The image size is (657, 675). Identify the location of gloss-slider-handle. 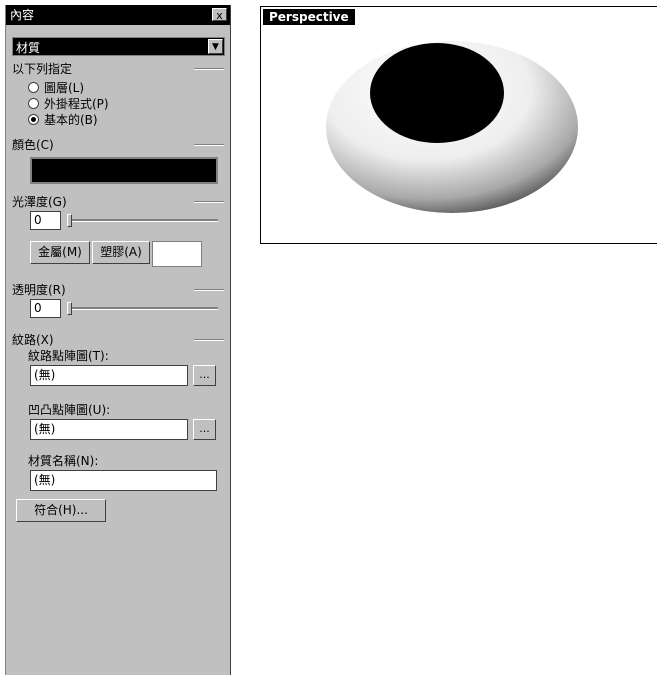
(69, 220).